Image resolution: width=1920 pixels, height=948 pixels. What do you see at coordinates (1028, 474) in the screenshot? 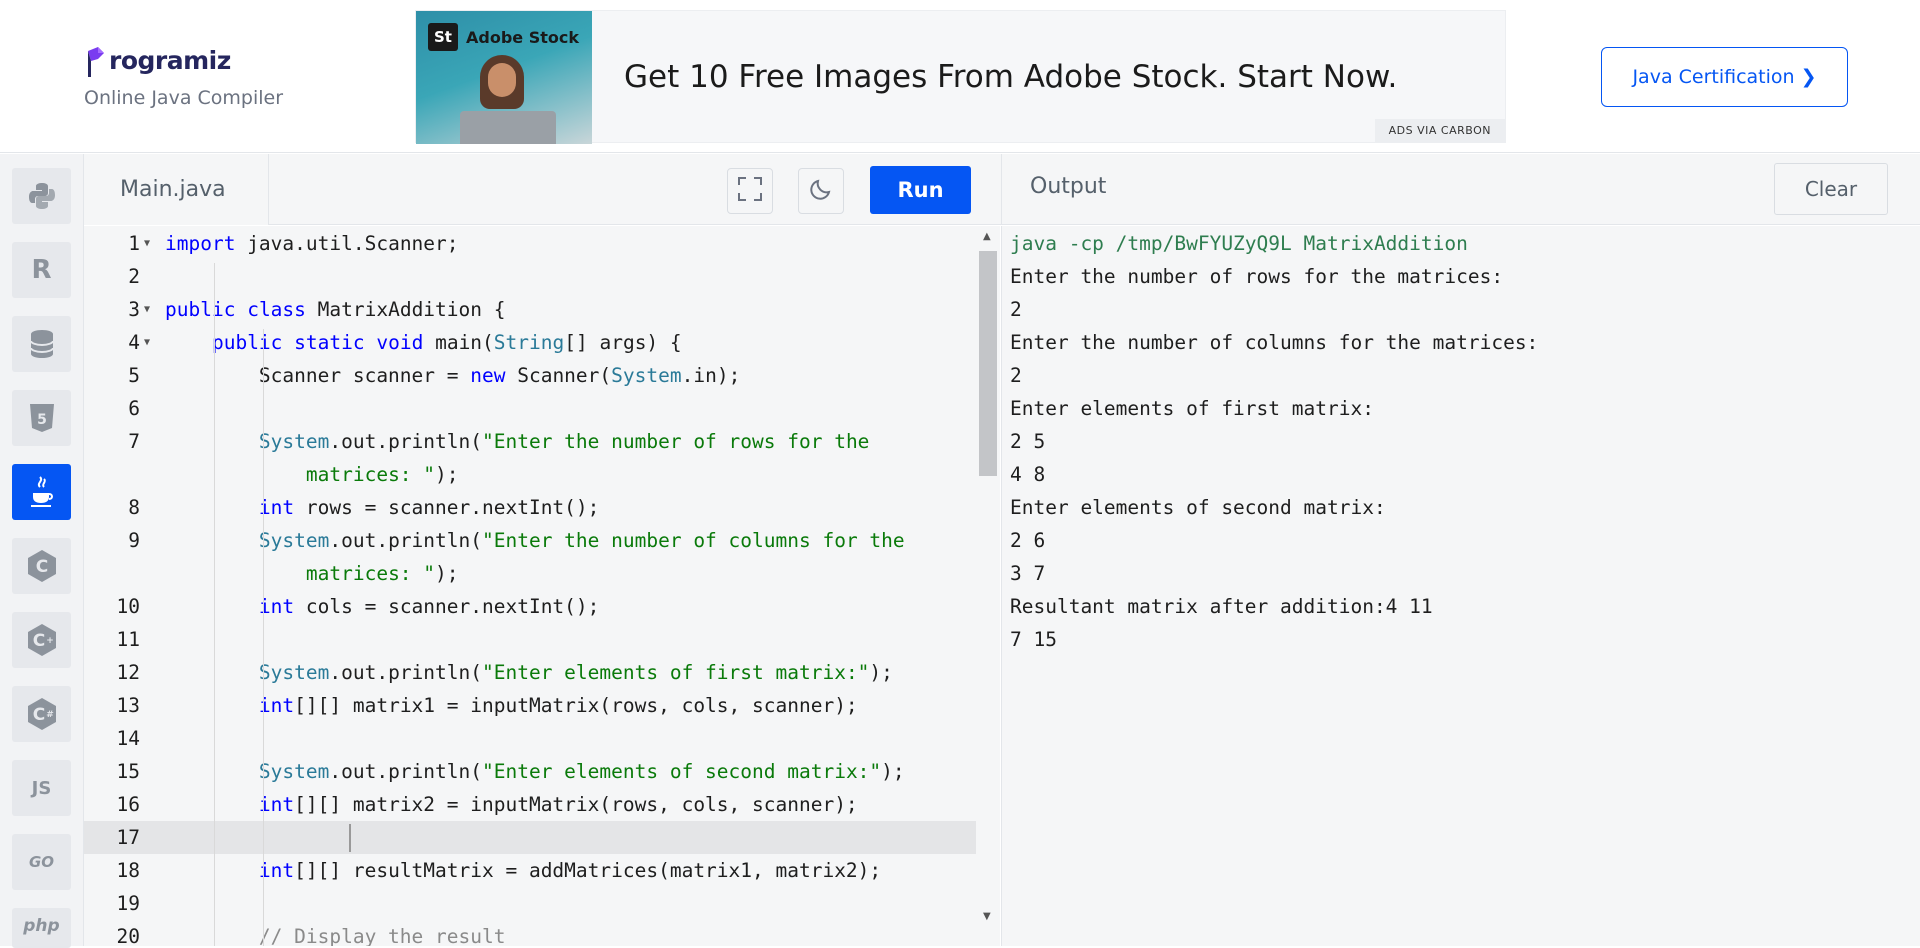
I see `output-line: 4 8` at bounding box center [1028, 474].